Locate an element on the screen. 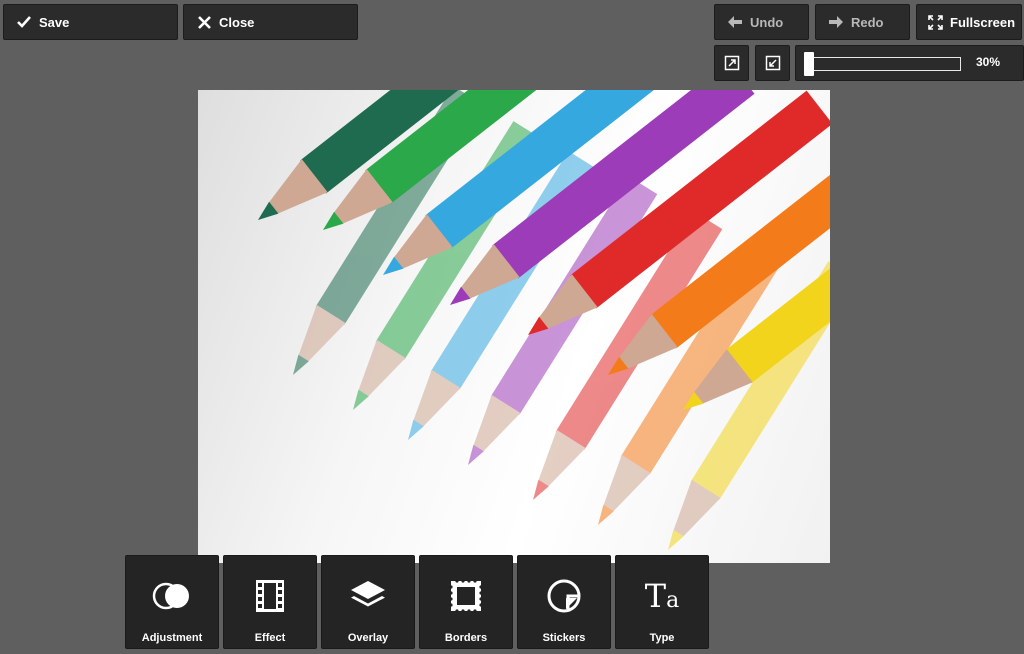 Image resolution: width=1024 pixels, height=654 pixels. zoom-slider-thumb is located at coordinates (809, 64).